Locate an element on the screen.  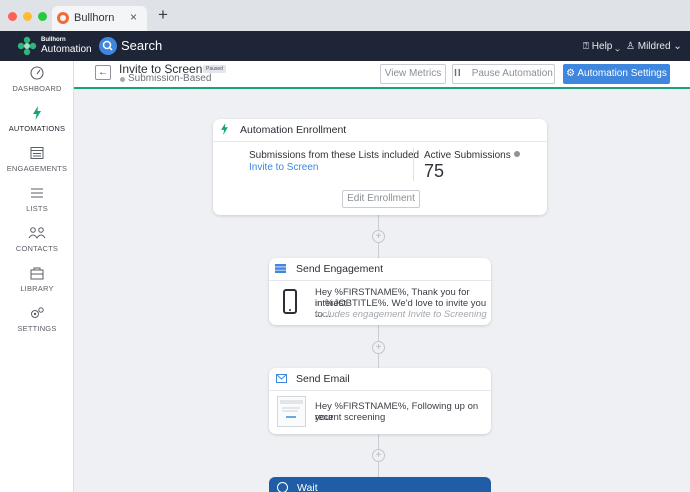
sidebar-item-dashboard: DASHBOARD is located at coordinates (37, 79).